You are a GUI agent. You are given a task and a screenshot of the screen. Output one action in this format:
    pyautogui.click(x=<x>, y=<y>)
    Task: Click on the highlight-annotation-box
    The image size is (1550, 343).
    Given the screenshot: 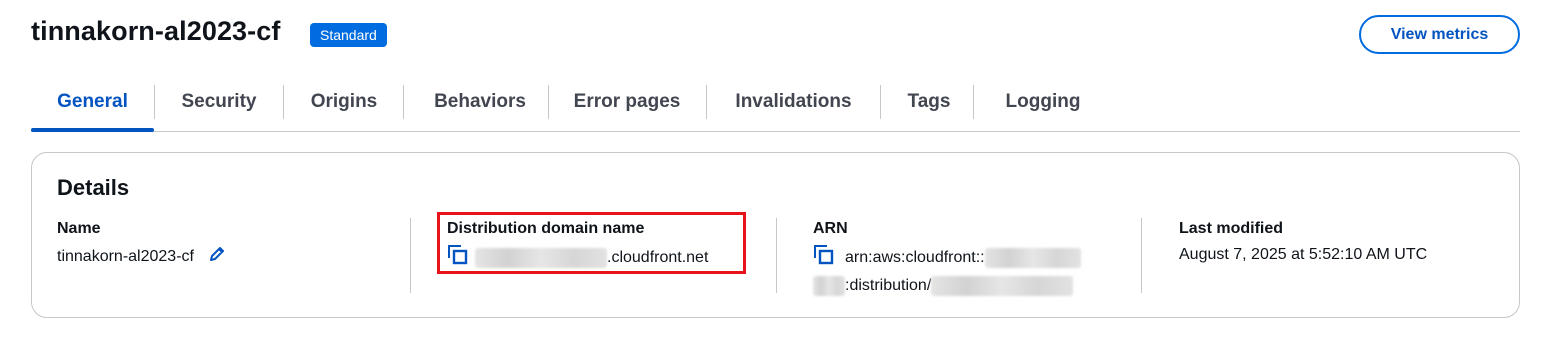 What is the action you would take?
    pyautogui.click(x=591, y=243)
    